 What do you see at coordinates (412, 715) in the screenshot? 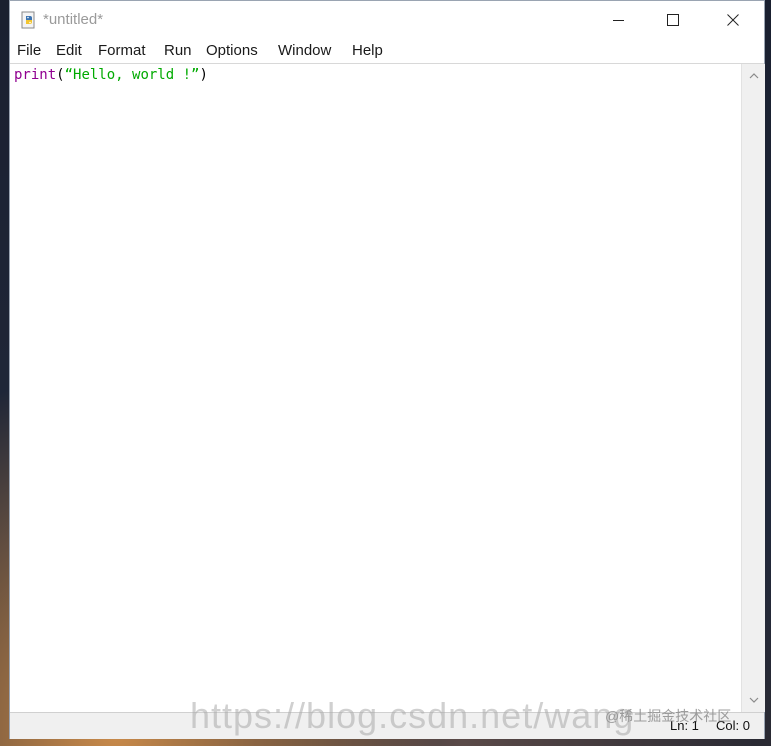
I see `watermark-url: https://blog.csdn.net/wang` at bounding box center [412, 715].